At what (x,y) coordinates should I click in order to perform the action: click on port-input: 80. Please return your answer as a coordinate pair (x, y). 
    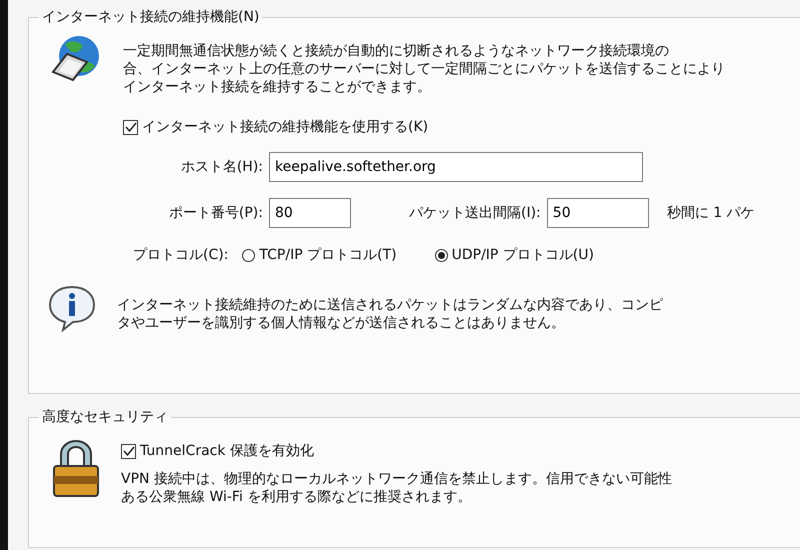
    Looking at the image, I should click on (310, 213).